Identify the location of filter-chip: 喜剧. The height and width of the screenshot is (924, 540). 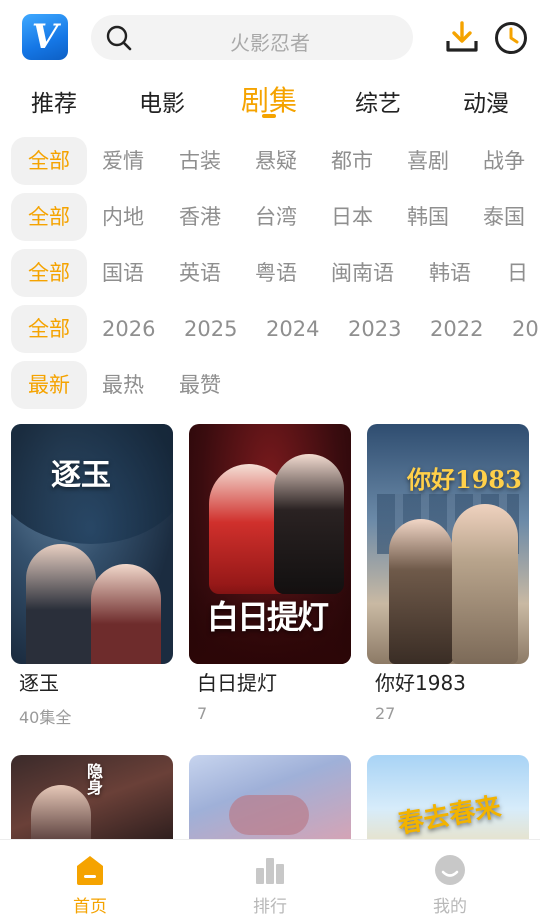
(428, 161).